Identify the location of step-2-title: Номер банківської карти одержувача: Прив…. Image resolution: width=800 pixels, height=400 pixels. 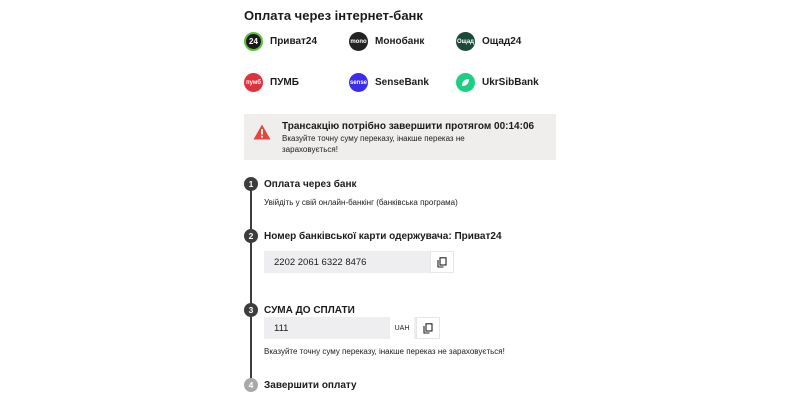
(383, 236).